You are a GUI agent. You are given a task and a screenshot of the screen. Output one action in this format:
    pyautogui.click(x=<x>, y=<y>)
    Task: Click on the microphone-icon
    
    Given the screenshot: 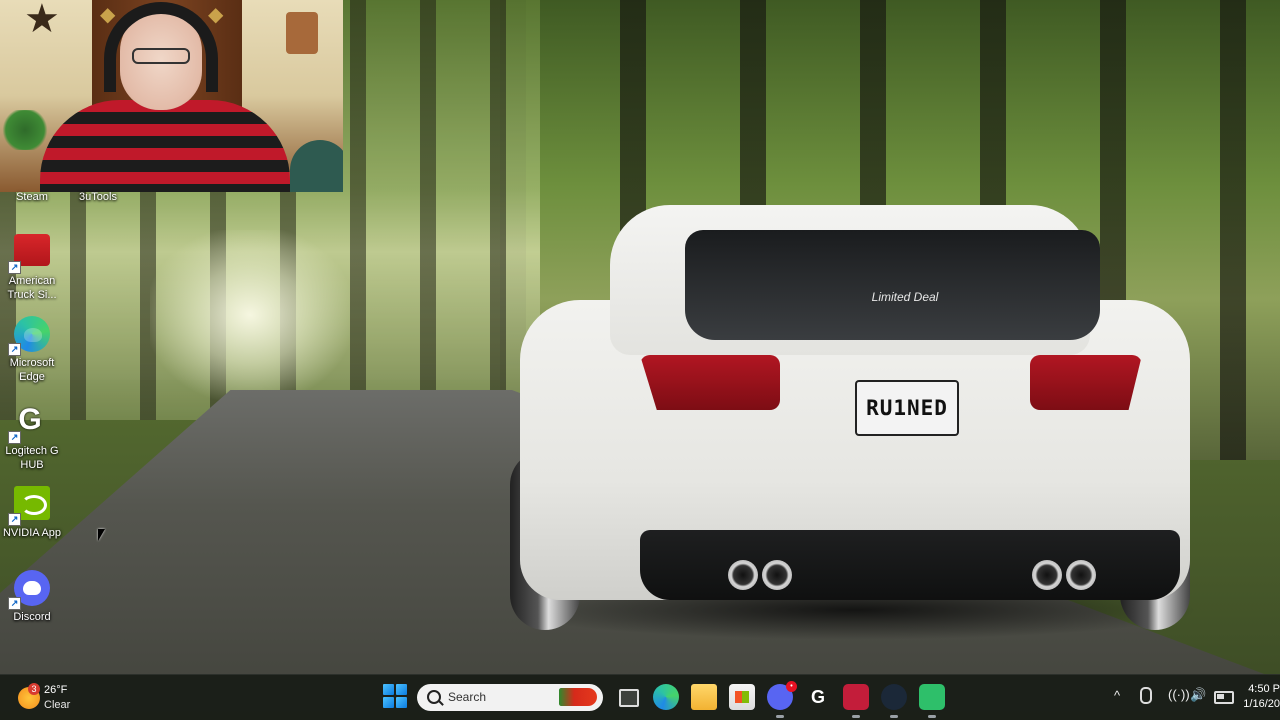 What is the action you would take?
    pyautogui.click(x=1146, y=695)
    